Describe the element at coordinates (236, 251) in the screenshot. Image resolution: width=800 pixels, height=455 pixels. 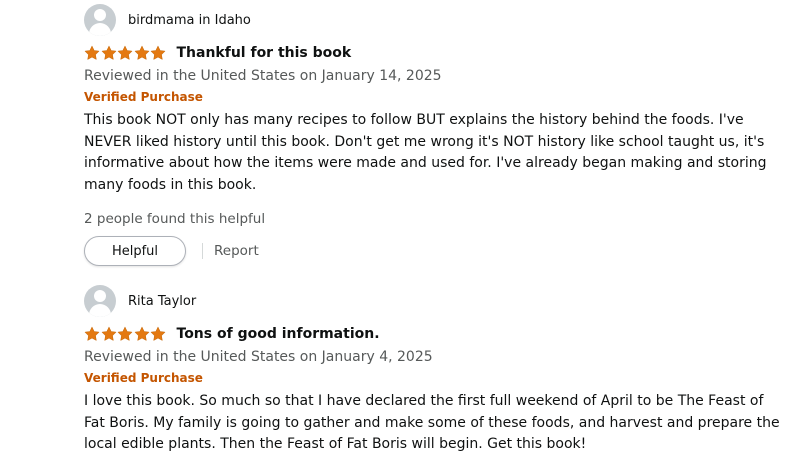
I see `report-link: Report` at that location.